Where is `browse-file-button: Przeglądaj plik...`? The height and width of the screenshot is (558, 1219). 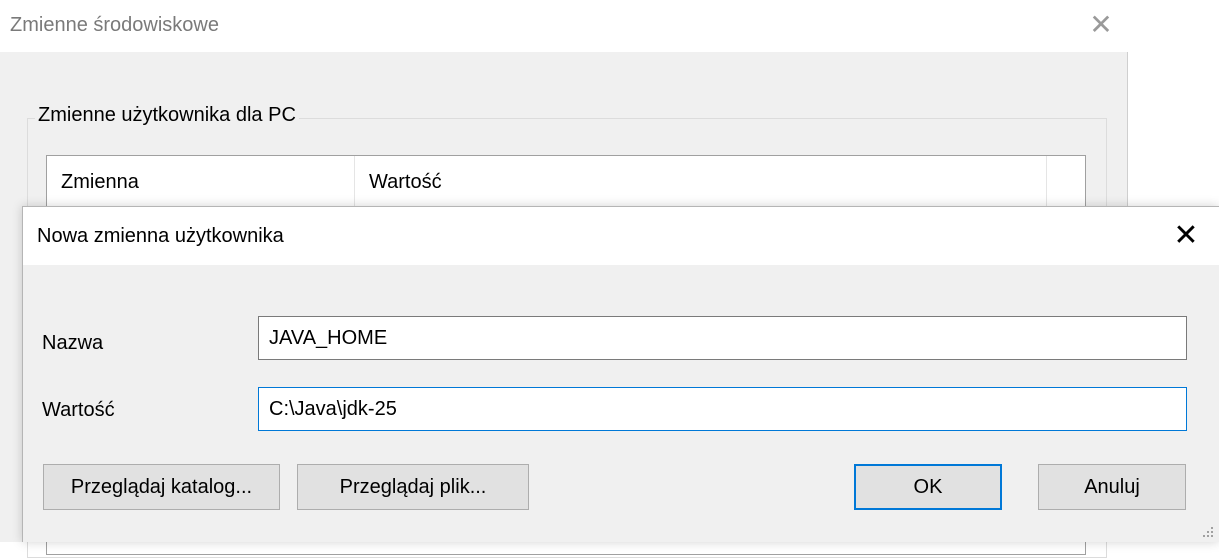 browse-file-button: Przeglądaj plik... is located at coordinates (413, 487).